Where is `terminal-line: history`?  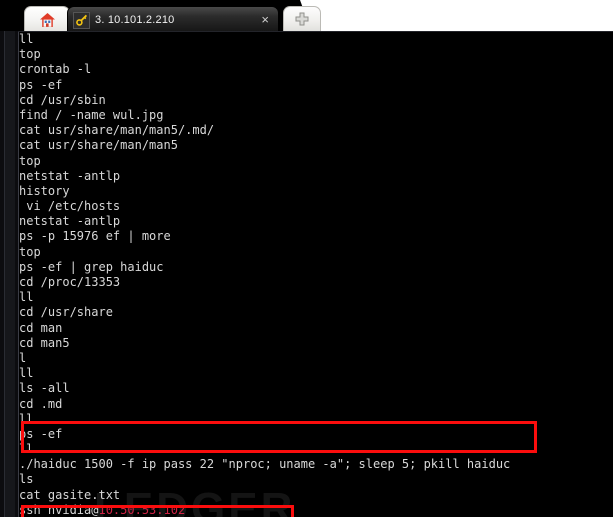
terminal-line: history is located at coordinates (316, 191).